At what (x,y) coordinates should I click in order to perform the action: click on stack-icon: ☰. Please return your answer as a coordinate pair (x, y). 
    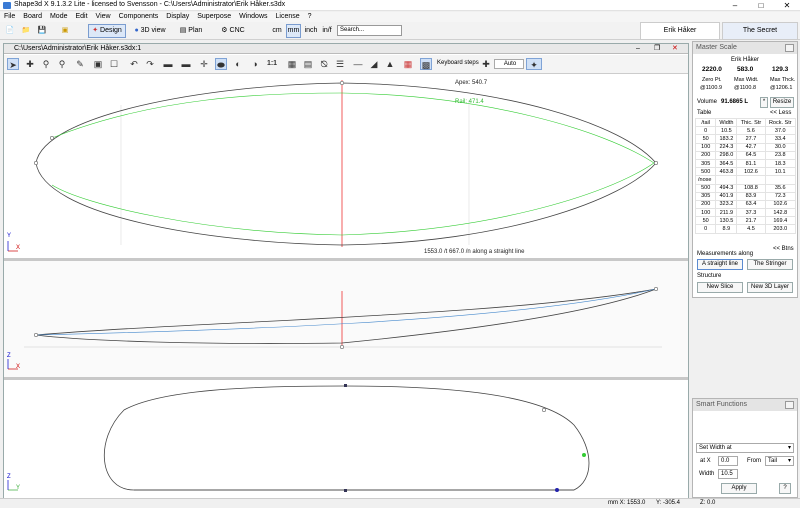
    Looking at the image, I should click on (340, 64).